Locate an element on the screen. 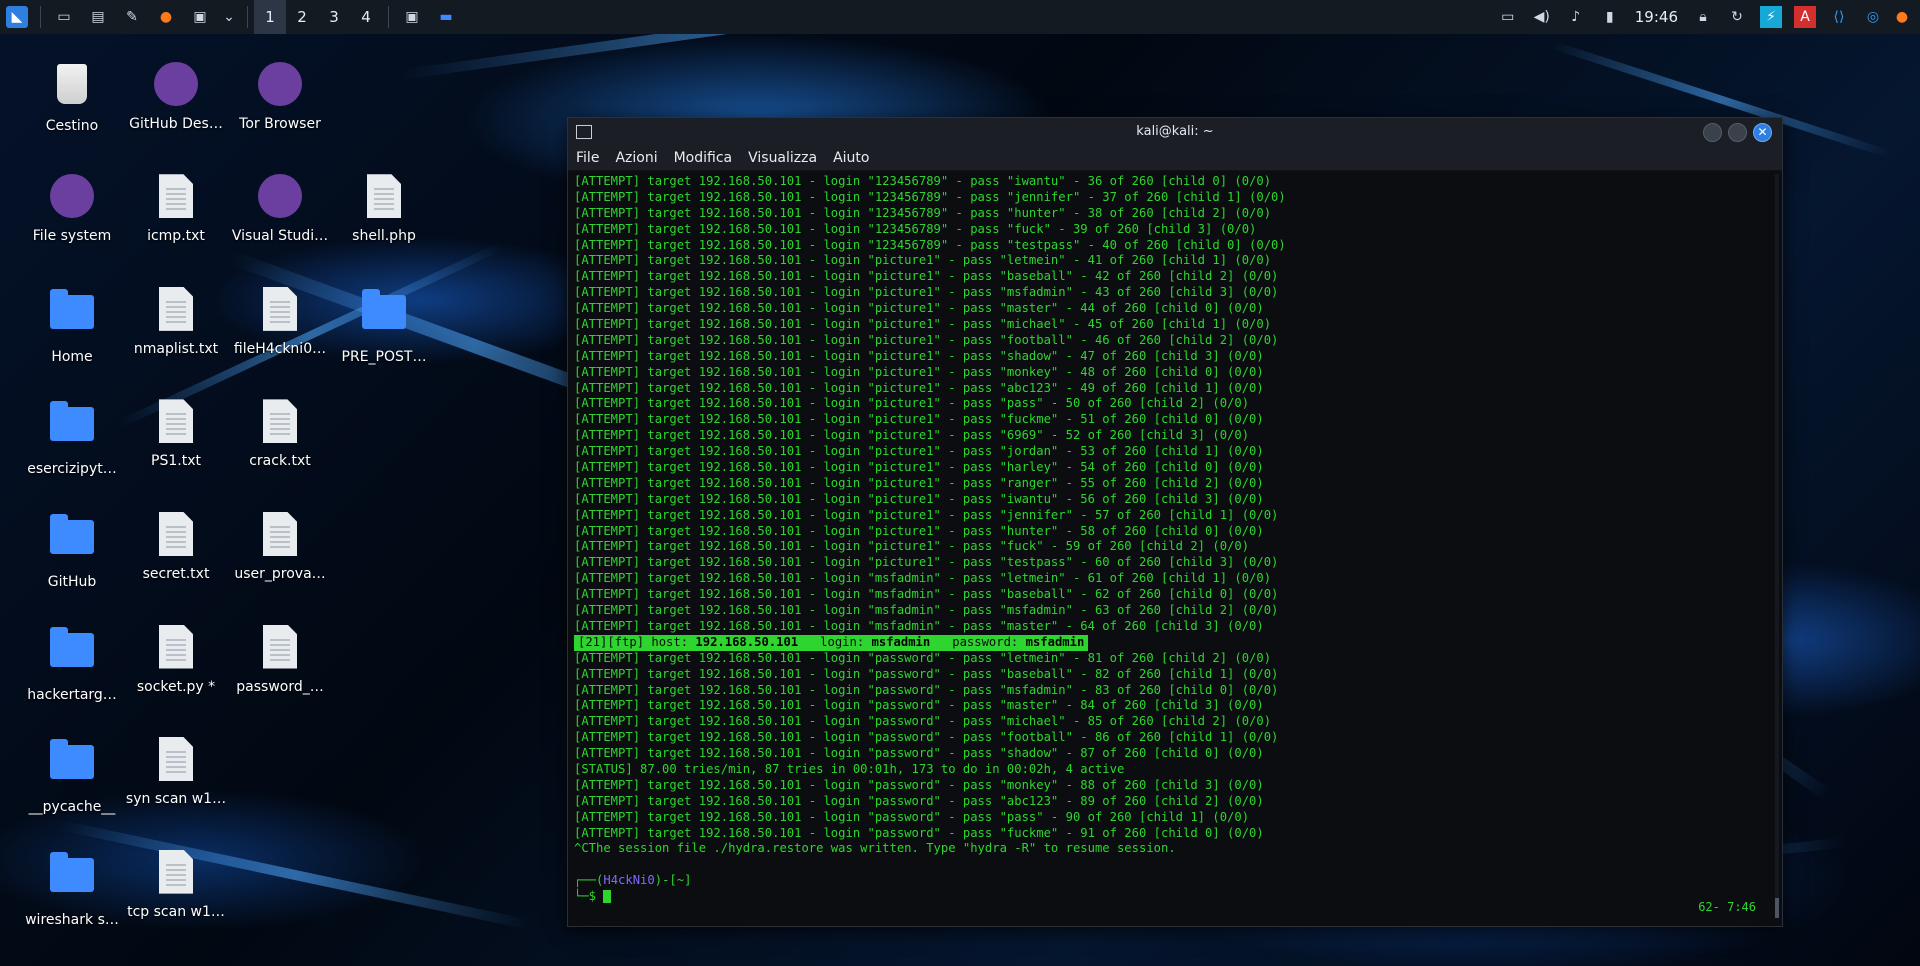 The image size is (1920, 966). display-icon: ▭ is located at coordinates (1508, 17).